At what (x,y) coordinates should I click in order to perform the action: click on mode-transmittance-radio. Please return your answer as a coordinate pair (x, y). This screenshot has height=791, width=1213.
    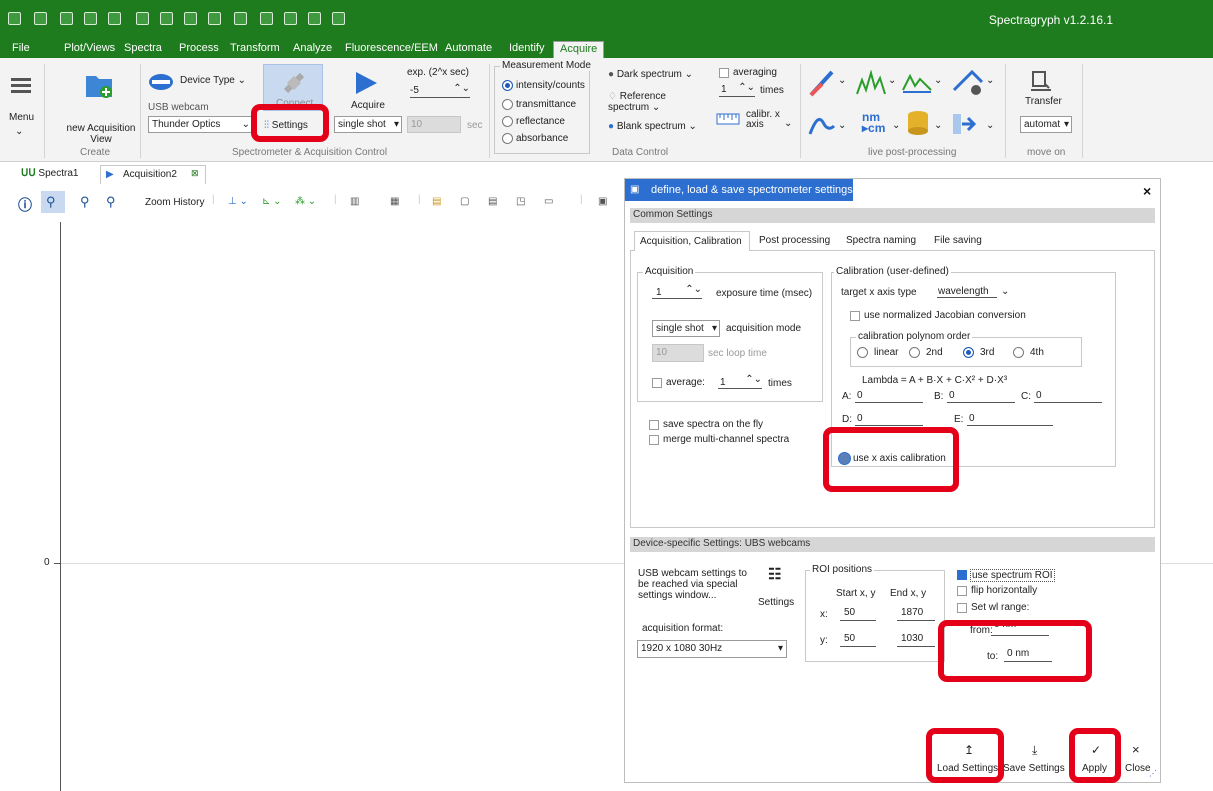
    Looking at the image, I should click on (507, 104).